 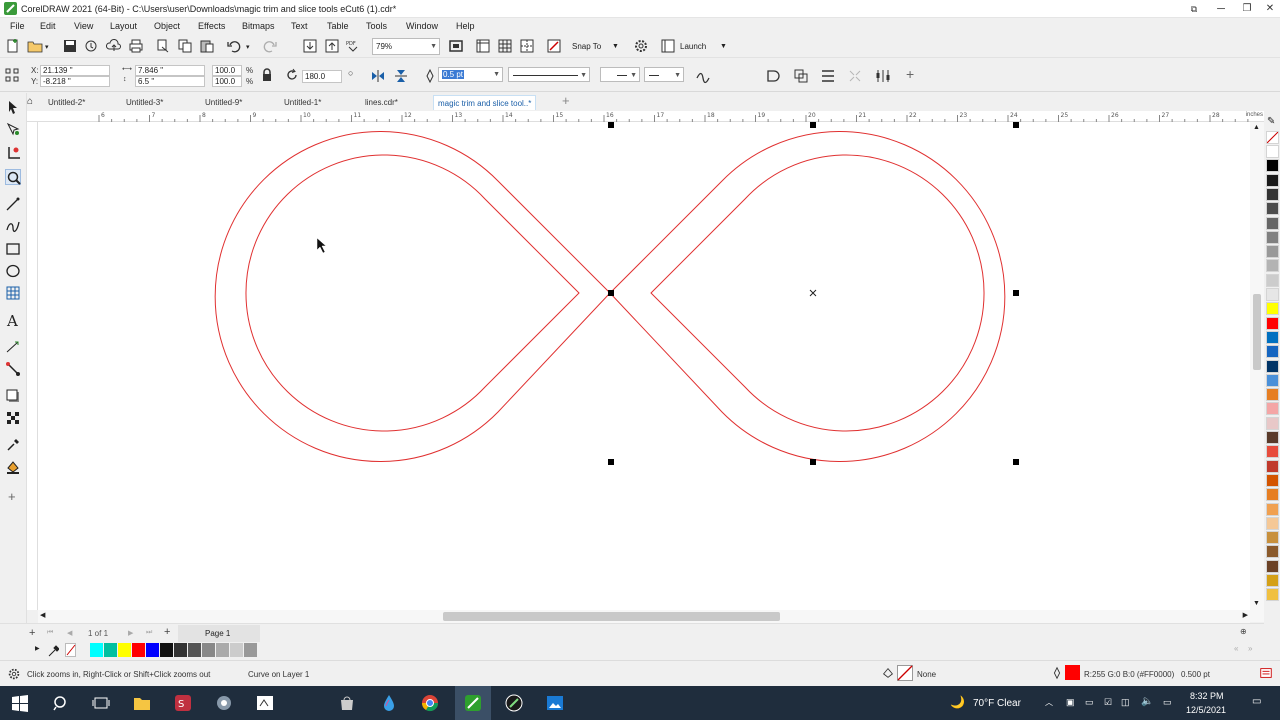 What do you see at coordinates (1125, 702) in the screenshot?
I see `tray-network-icon: ◫` at bounding box center [1125, 702].